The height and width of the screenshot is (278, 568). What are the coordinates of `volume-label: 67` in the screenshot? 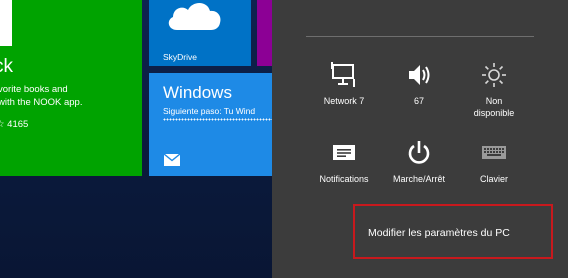 It's located at (418, 101).